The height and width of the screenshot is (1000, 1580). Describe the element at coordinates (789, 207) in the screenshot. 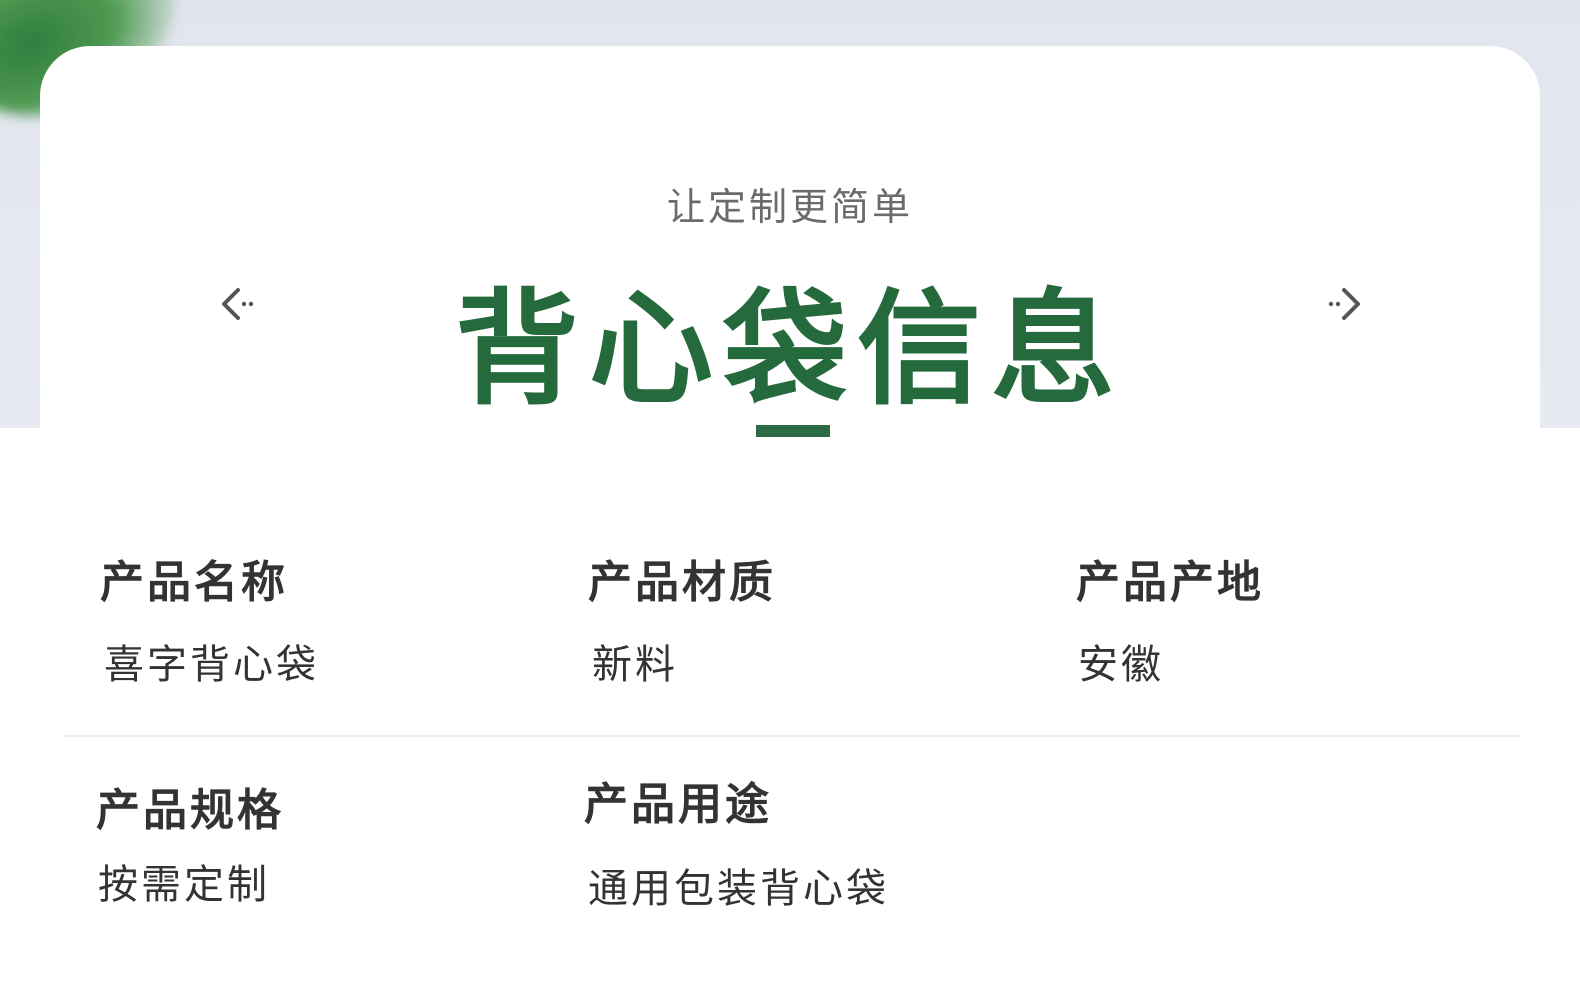

I see `page-subtitle: 让定制更简单` at that location.